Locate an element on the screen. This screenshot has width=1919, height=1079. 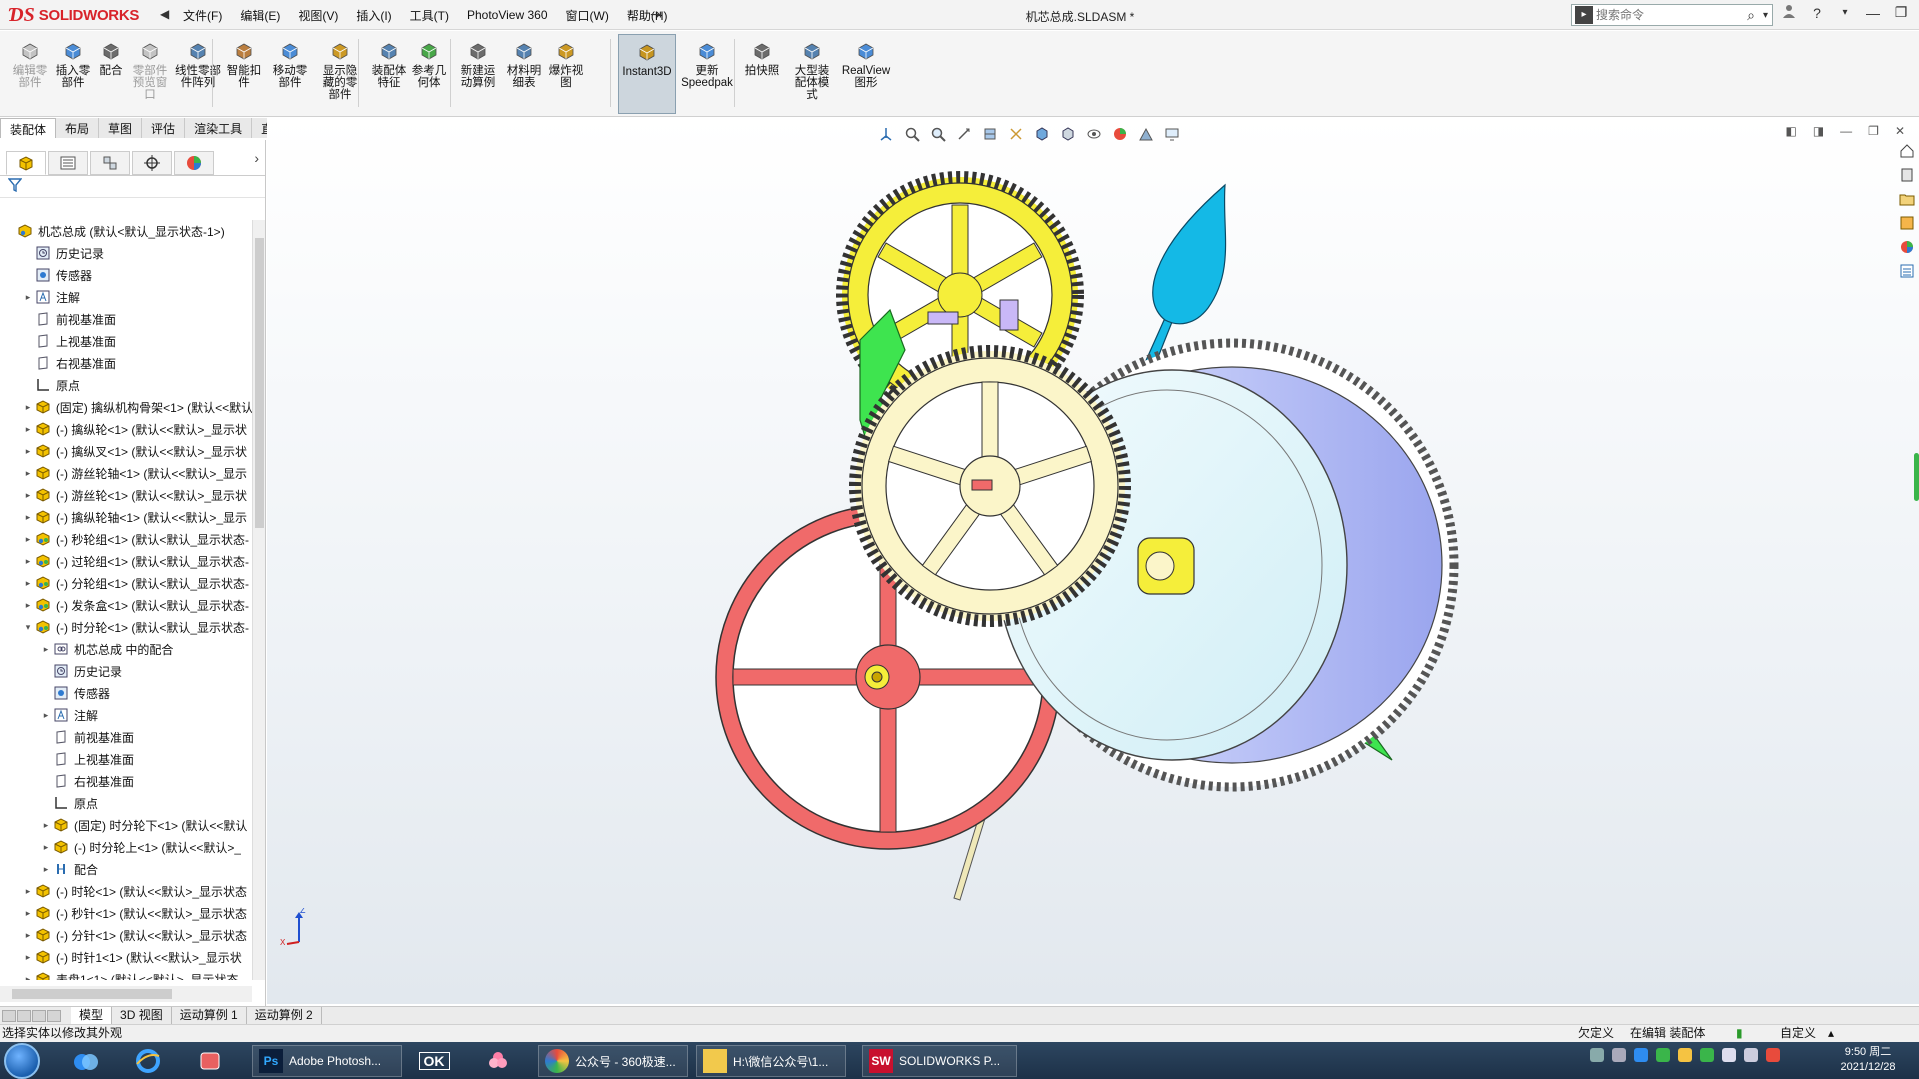
tree-item: ▸ (-) 擒纵轮<1> (默认<<默认>_显示状 is located at coordinates (126, 429).